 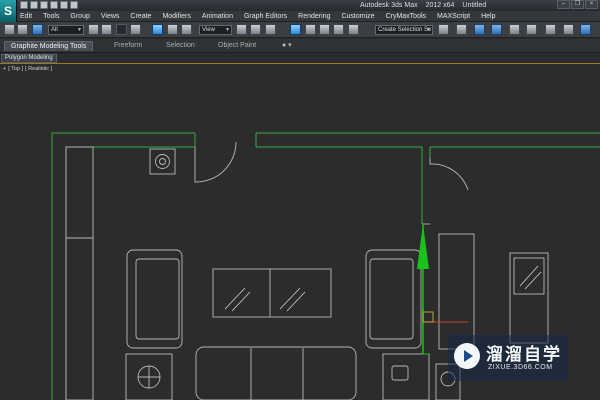 I want to click on menu-modifiers: Modifiers, so click(x=176, y=16).